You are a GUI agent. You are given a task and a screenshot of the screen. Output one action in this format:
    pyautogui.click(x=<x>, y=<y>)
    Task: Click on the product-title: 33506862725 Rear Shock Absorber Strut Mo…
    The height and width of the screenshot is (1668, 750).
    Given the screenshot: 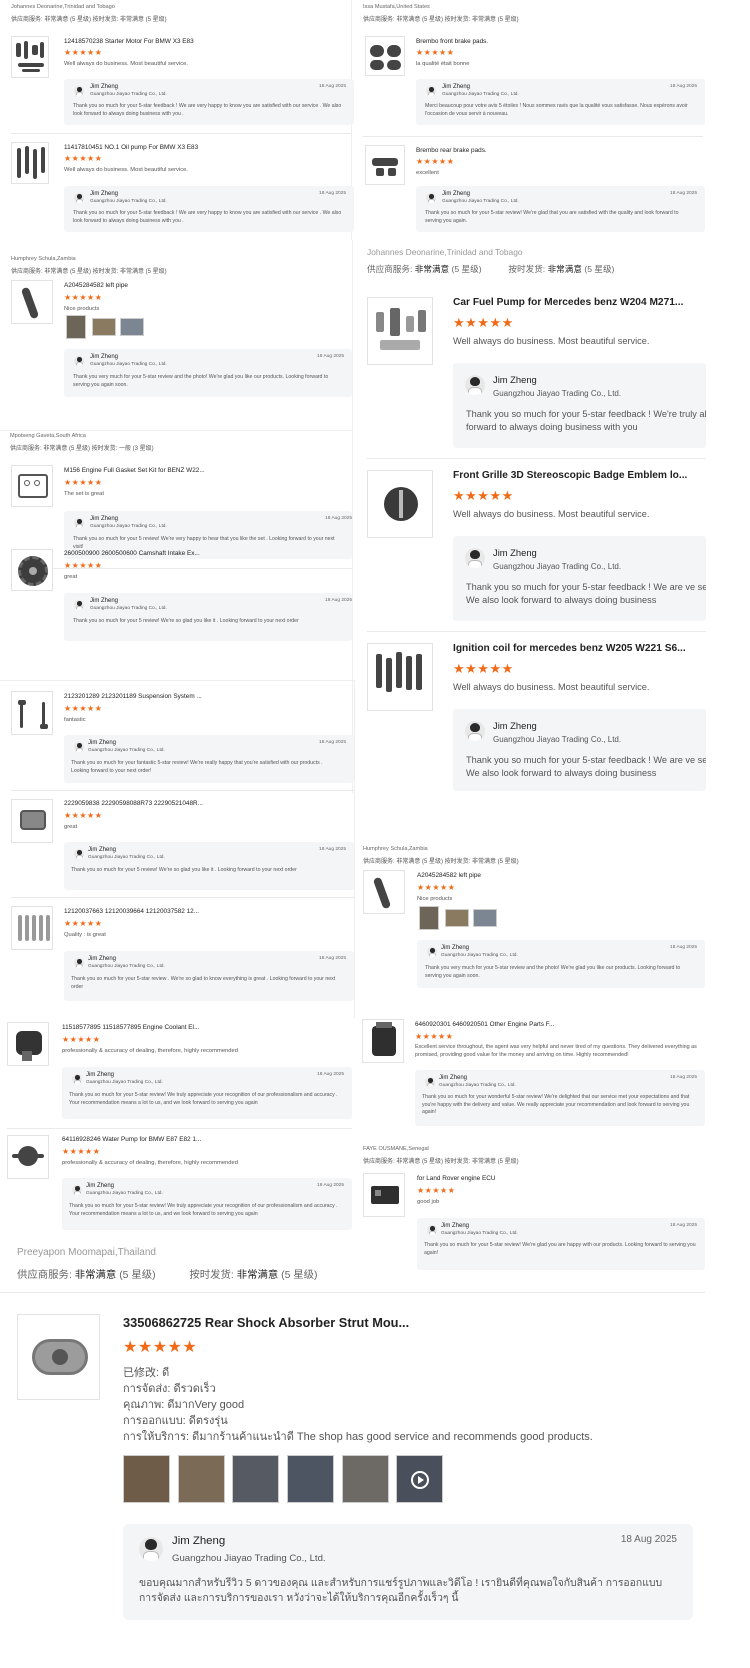 What is the action you would take?
    pyautogui.click(x=266, y=1322)
    